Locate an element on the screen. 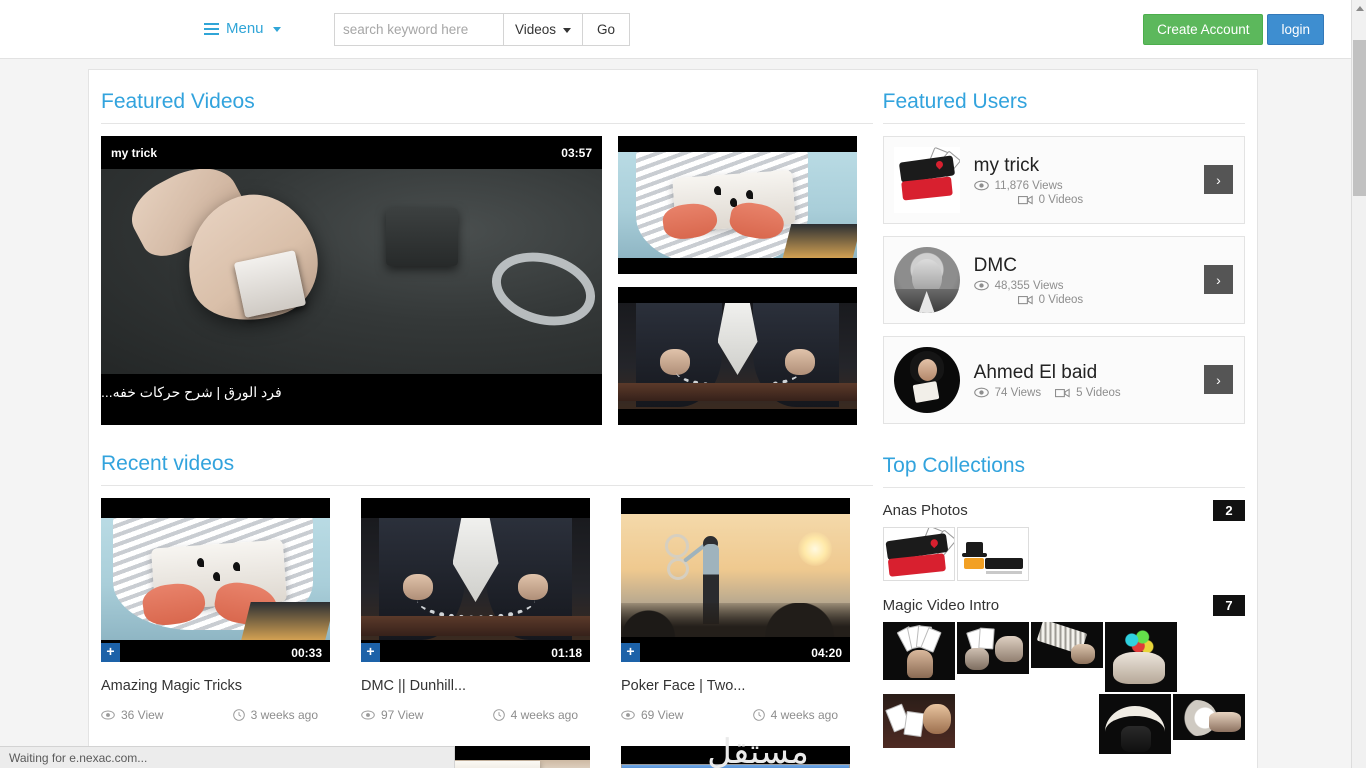 Image resolution: width=1366 pixels, height=768 pixels. video-title: Amazing Magic Tricks is located at coordinates (215, 686).